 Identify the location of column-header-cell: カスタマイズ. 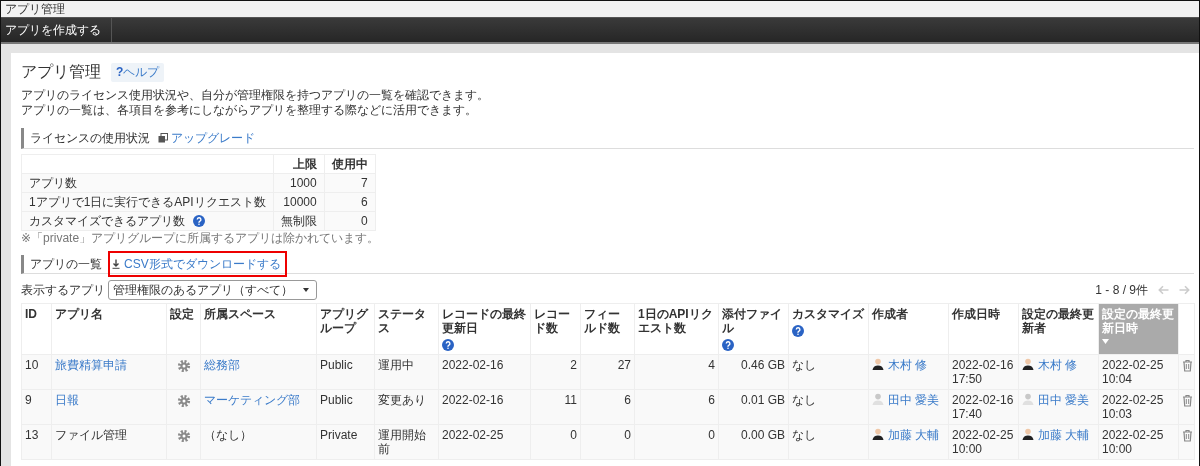
(828, 329).